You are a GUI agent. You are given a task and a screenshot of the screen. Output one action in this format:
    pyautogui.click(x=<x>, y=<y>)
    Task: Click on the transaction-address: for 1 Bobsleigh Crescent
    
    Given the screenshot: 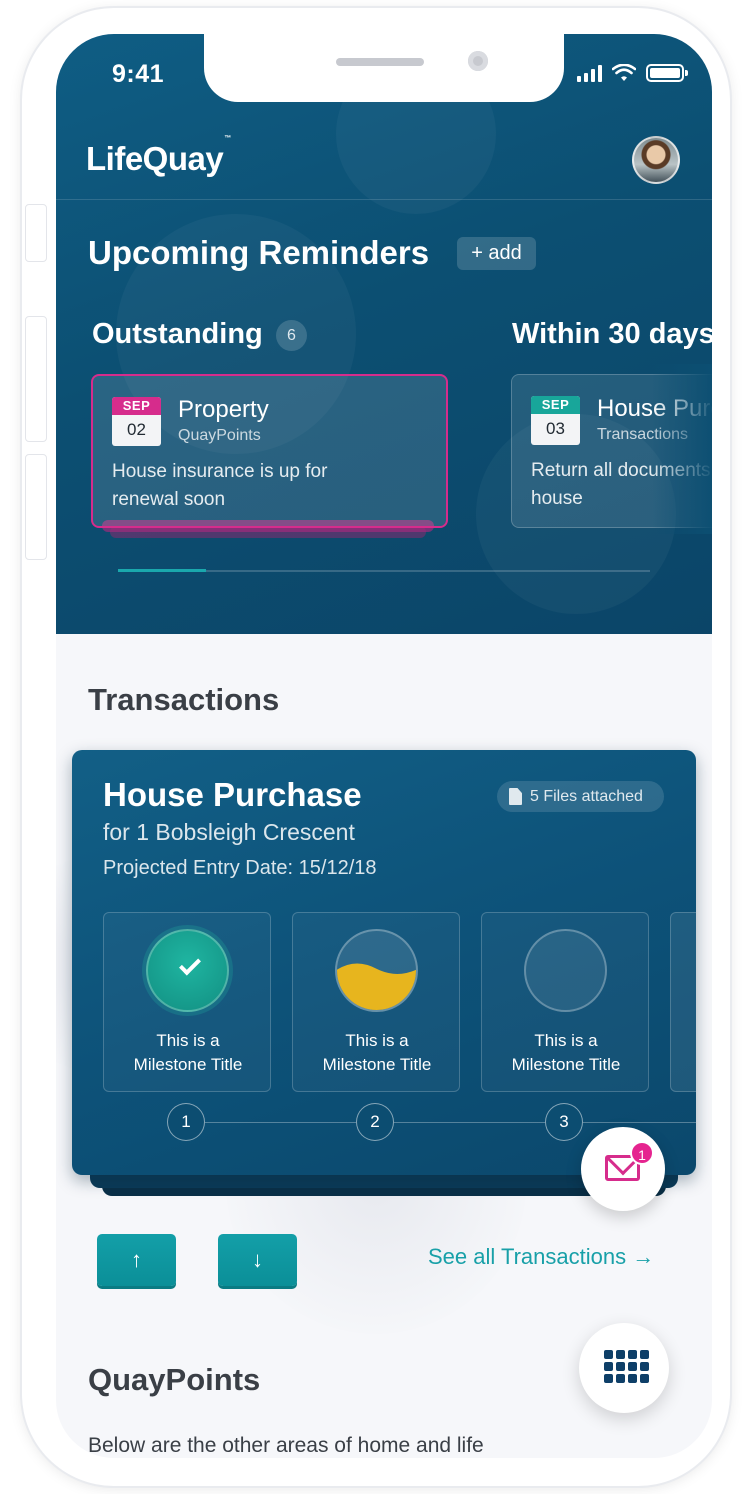 What is the action you would take?
    pyautogui.click(x=229, y=832)
    